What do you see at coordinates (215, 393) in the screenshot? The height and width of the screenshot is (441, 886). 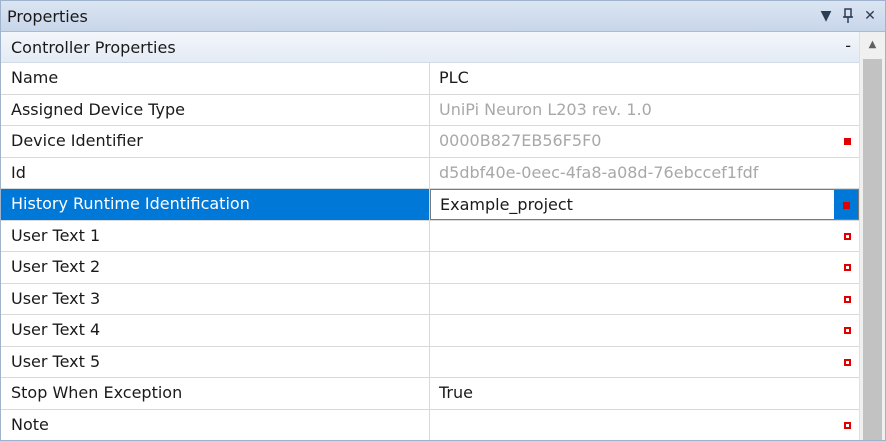 I see `property-name: Stop When Exception` at bounding box center [215, 393].